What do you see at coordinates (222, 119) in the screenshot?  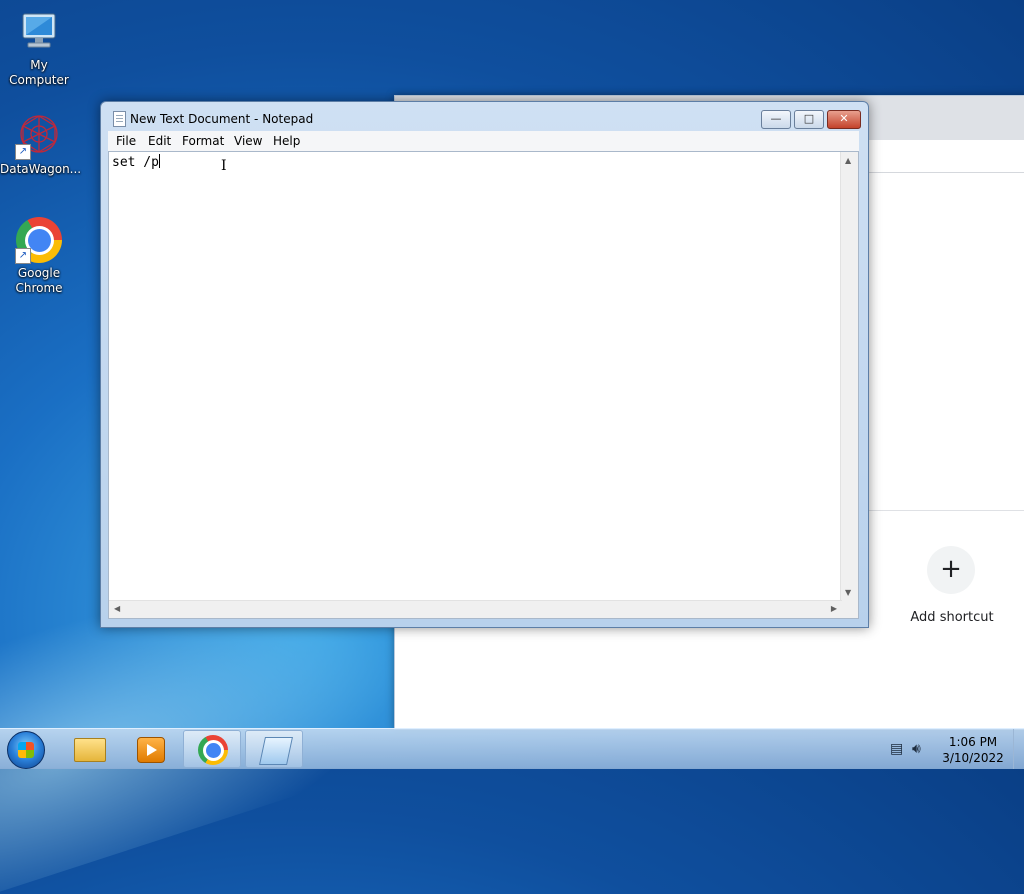 I see `window-title: New Text Document - Notepad` at bounding box center [222, 119].